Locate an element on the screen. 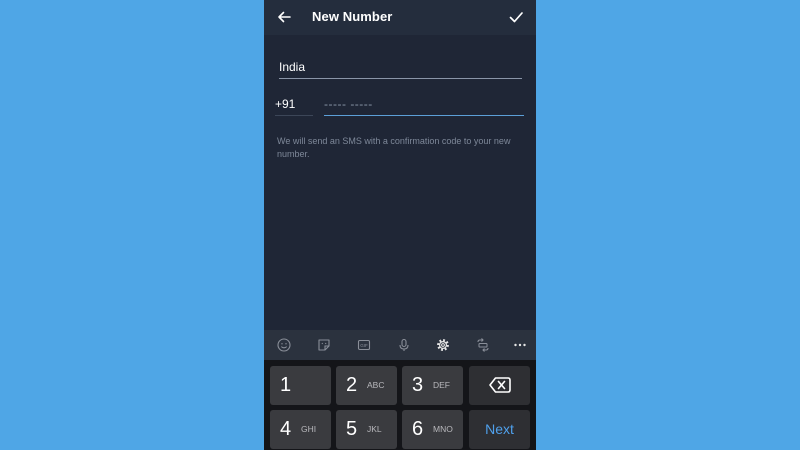 The height and width of the screenshot is (450, 800). key-digit: 4 is located at coordinates (286, 429).